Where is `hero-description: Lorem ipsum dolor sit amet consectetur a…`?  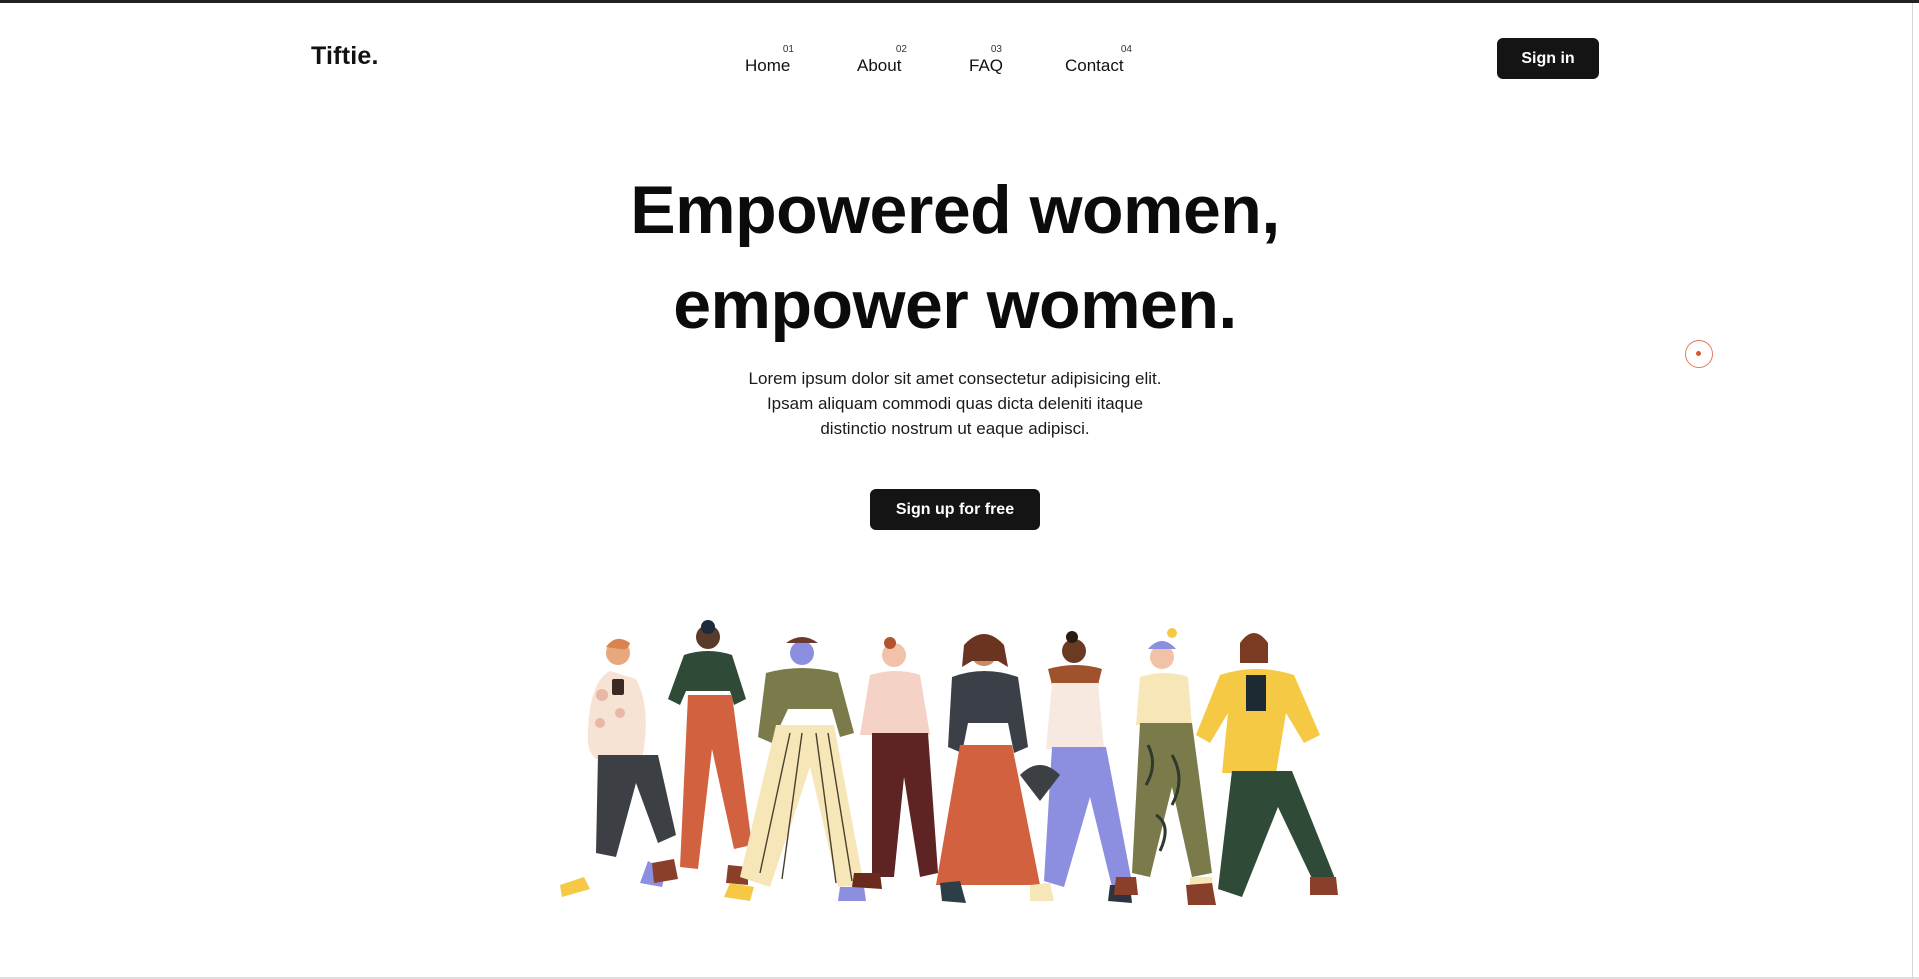 hero-description: Lorem ipsum dolor sit amet consectetur a… is located at coordinates (955, 403).